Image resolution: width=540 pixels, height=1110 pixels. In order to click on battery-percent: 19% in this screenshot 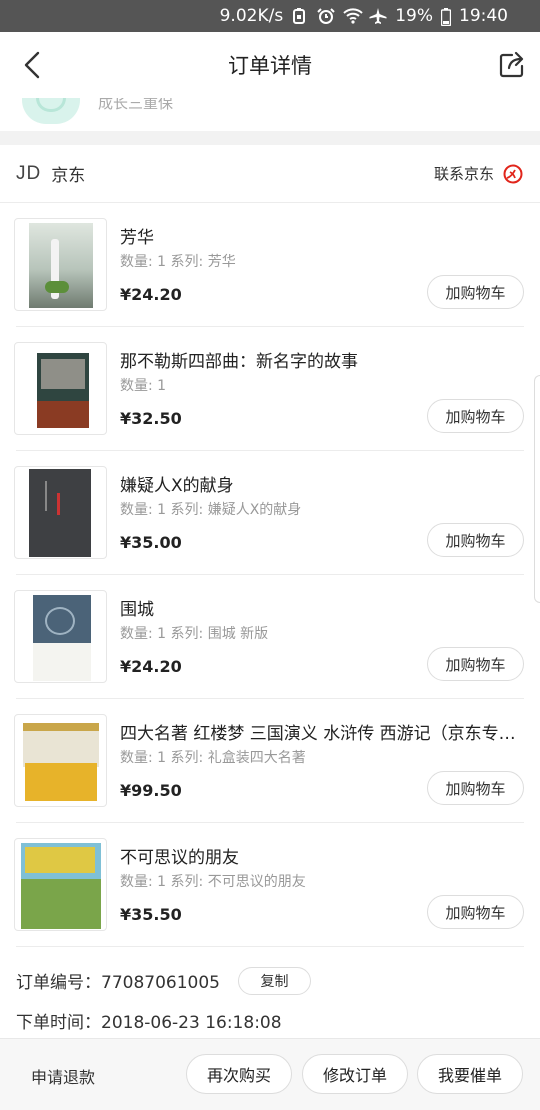, I will do `click(414, 16)`.